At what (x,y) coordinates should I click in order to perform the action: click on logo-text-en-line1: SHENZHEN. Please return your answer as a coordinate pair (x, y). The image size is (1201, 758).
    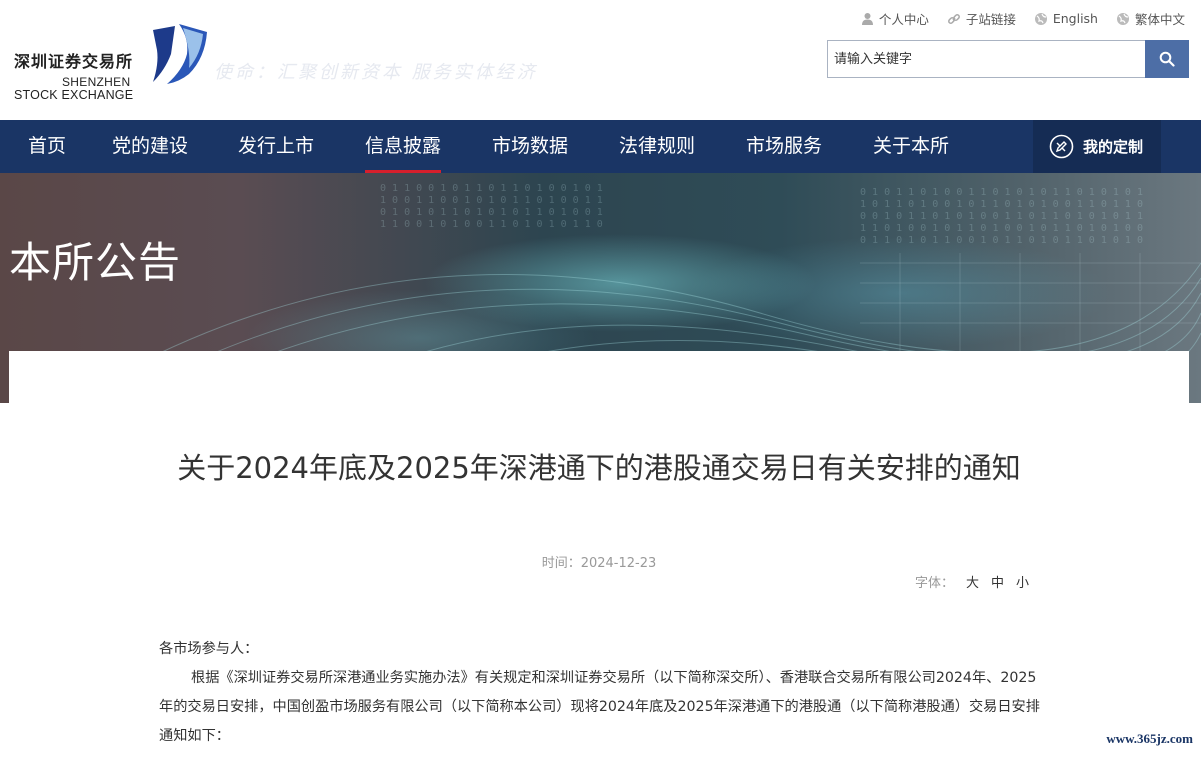
    Looking at the image, I should click on (96, 82).